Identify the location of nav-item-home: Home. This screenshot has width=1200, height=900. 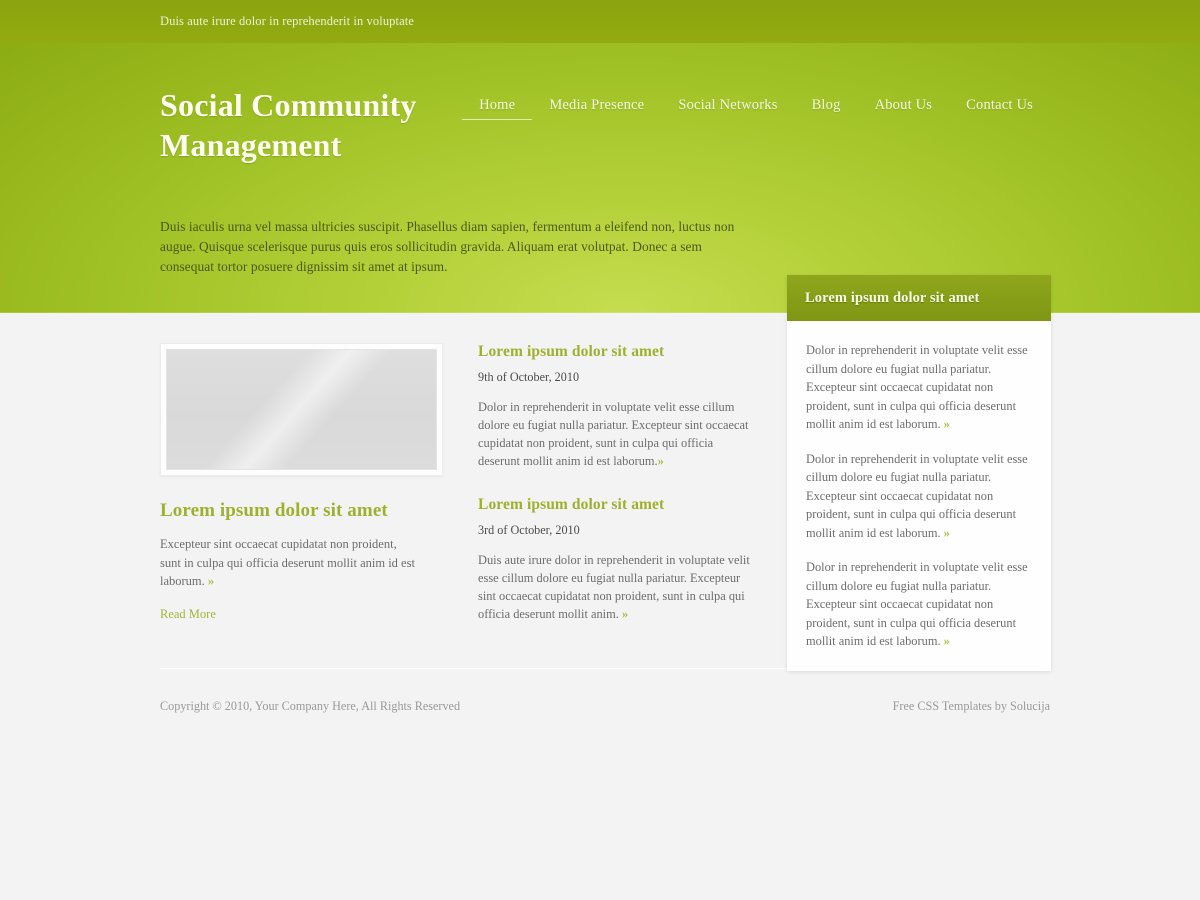
(497, 107).